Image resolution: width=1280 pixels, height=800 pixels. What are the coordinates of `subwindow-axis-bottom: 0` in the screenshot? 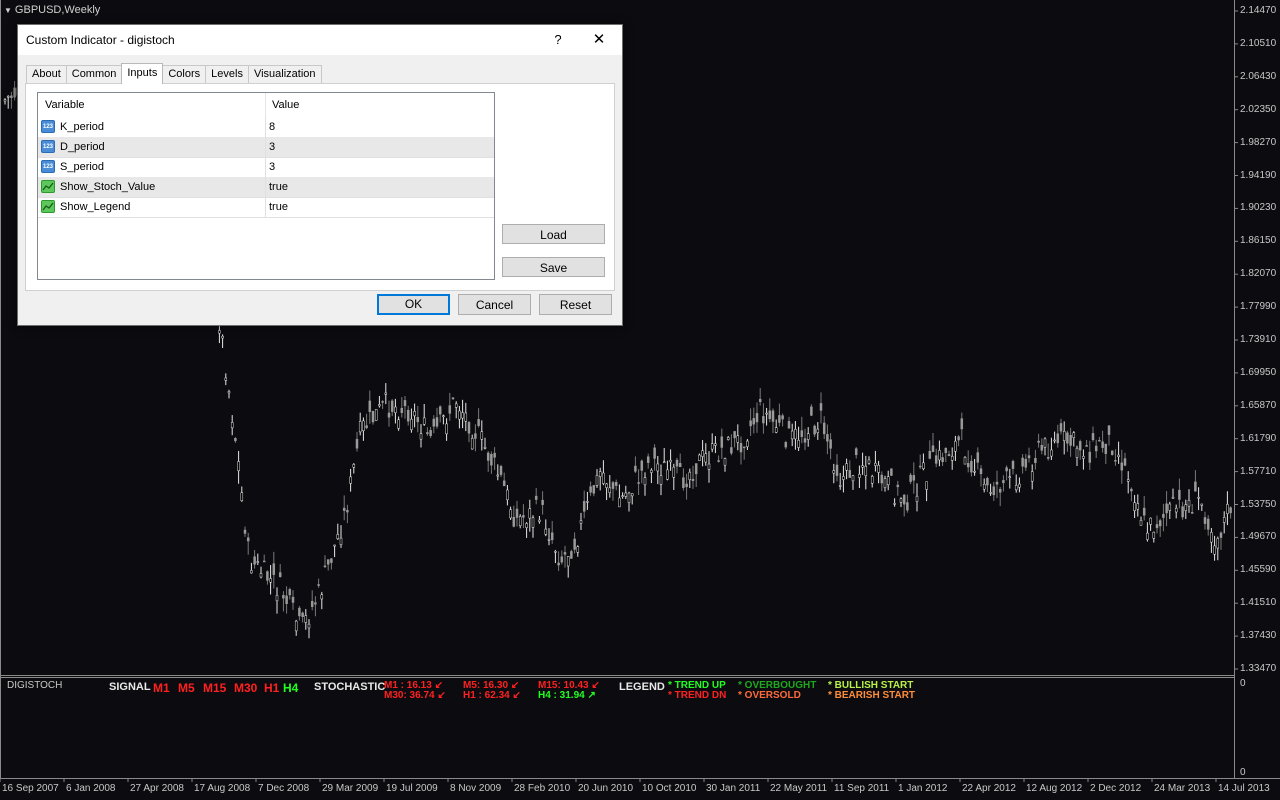 It's located at (1243, 772).